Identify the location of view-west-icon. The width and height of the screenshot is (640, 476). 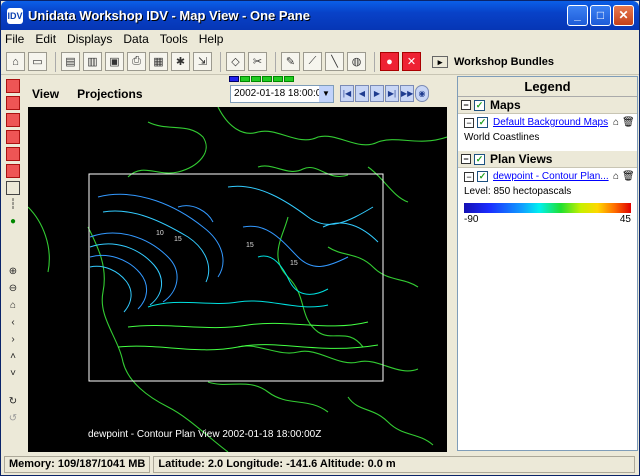
(13, 171).